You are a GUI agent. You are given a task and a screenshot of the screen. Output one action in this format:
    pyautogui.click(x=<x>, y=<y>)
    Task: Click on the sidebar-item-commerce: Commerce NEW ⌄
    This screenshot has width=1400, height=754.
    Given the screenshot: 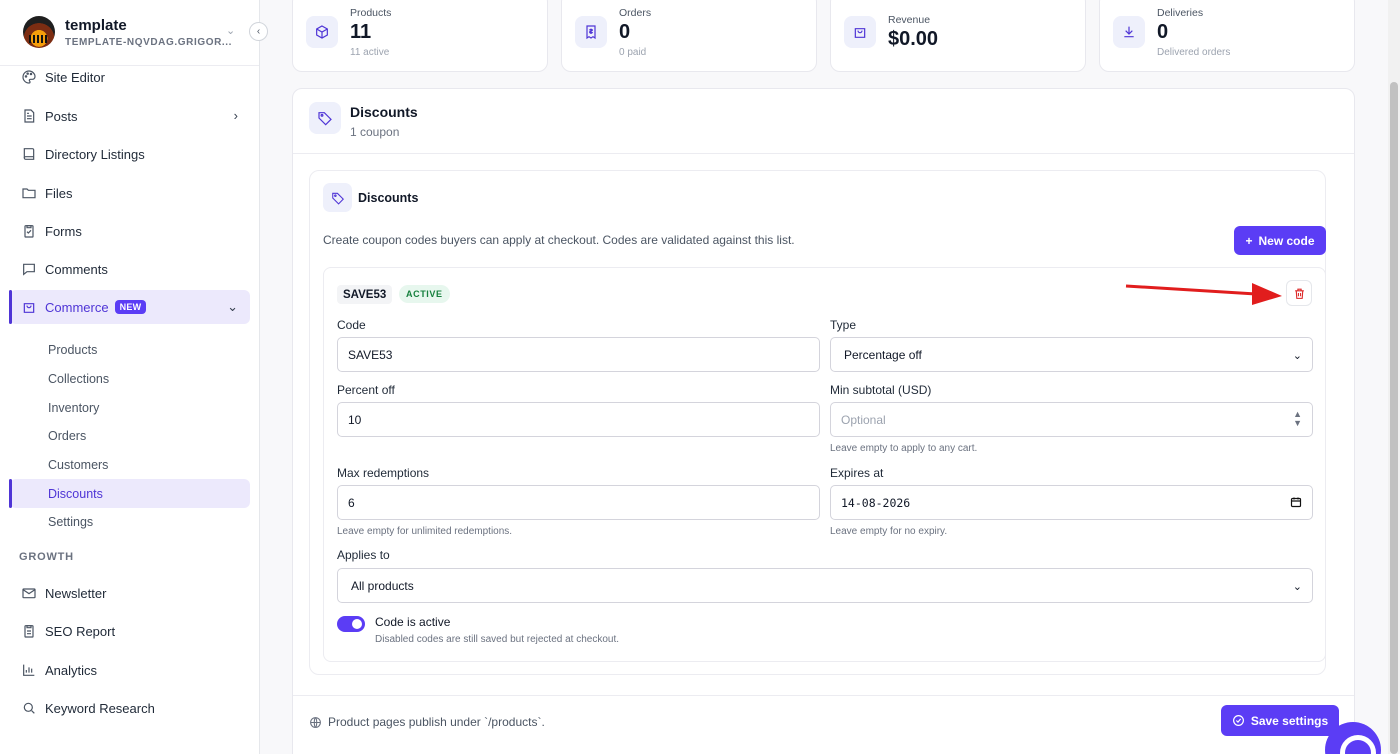 What is the action you would take?
    pyautogui.click(x=129, y=307)
    